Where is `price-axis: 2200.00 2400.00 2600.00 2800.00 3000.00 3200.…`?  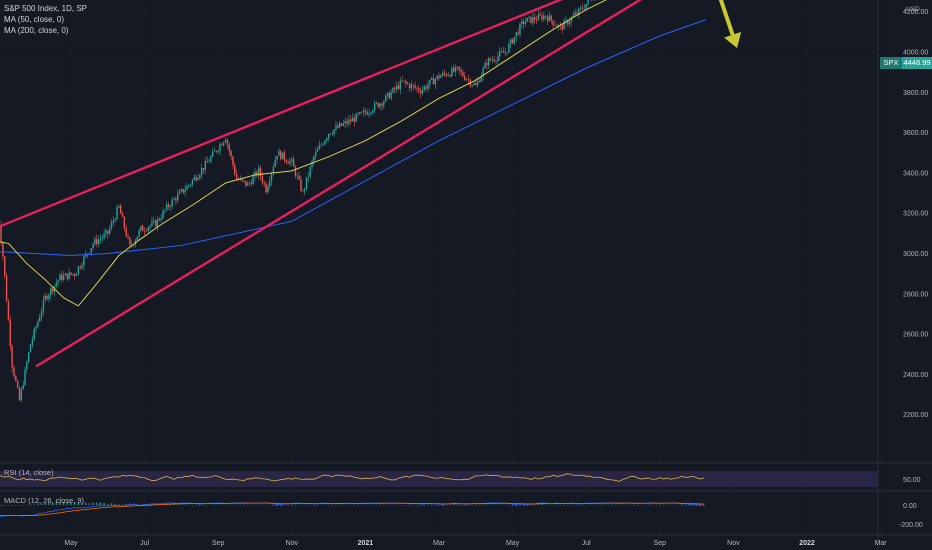
price-axis: 2200.00 2400.00 2600.00 2800.00 3000.00 3200.… is located at coordinates (902, 275).